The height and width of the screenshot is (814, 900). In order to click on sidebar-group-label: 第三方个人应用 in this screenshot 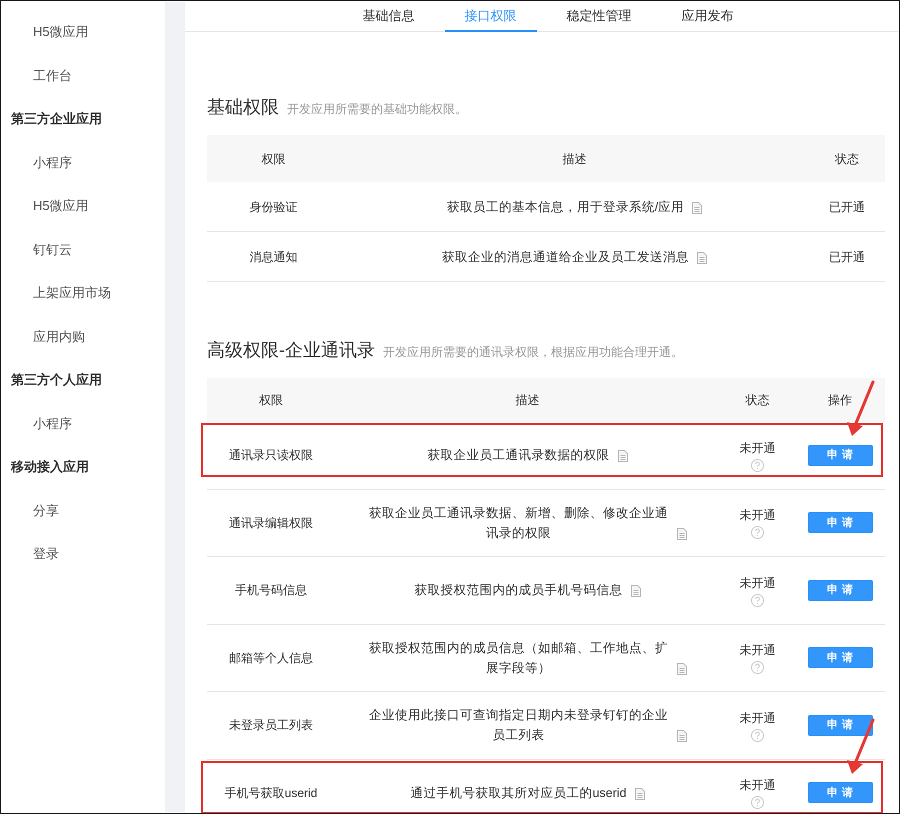, I will do `click(83, 380)`.